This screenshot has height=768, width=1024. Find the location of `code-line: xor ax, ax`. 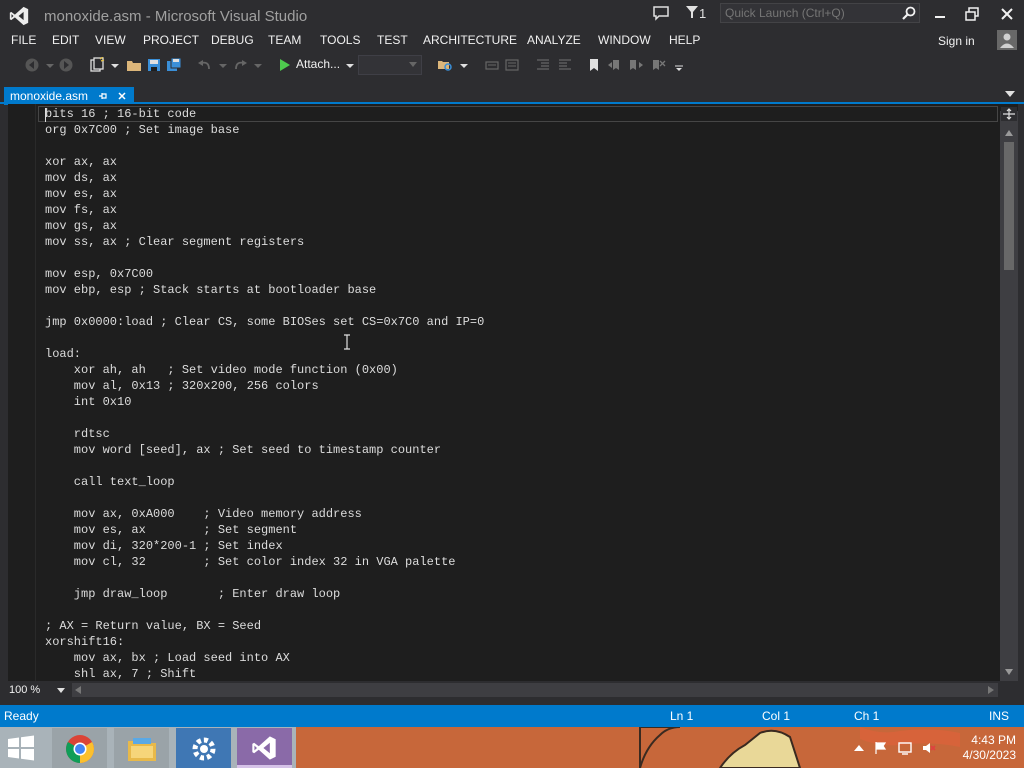

code-line: xor ax, ax is located at coordinates (520, 162).